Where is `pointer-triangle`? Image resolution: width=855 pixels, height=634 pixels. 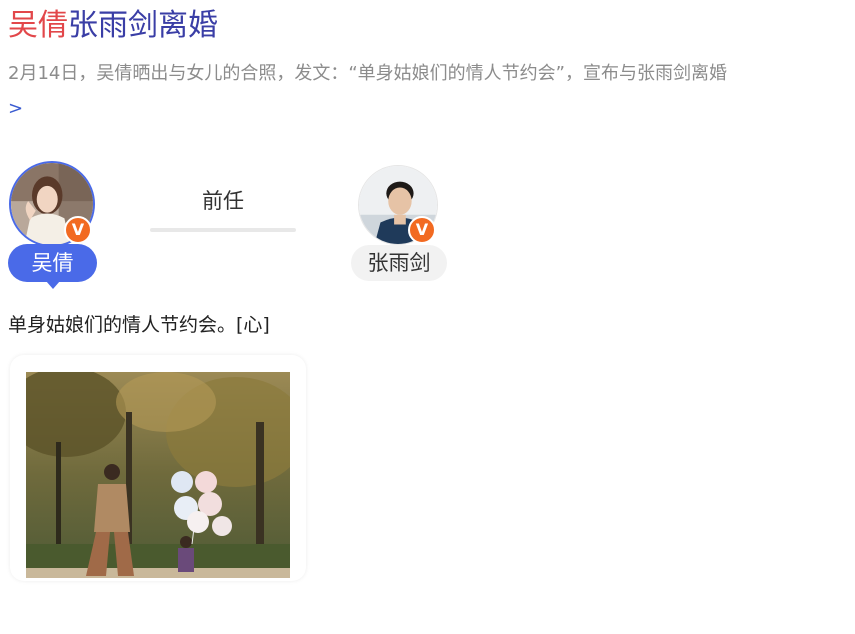
pointer-triangle is located at coordinates (53, 285).